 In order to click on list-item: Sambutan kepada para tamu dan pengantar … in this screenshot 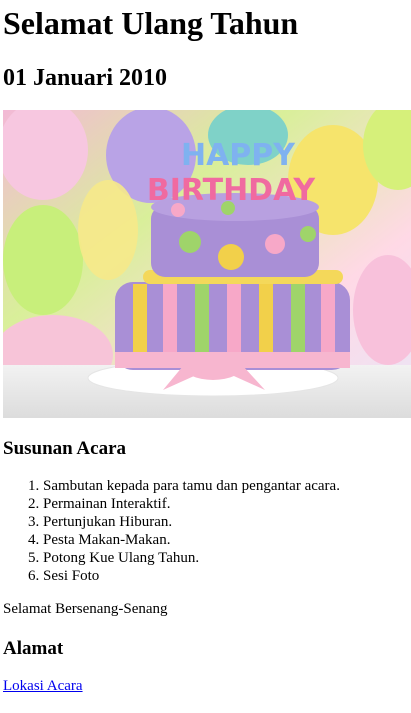, I will do `click(225, 486)`.